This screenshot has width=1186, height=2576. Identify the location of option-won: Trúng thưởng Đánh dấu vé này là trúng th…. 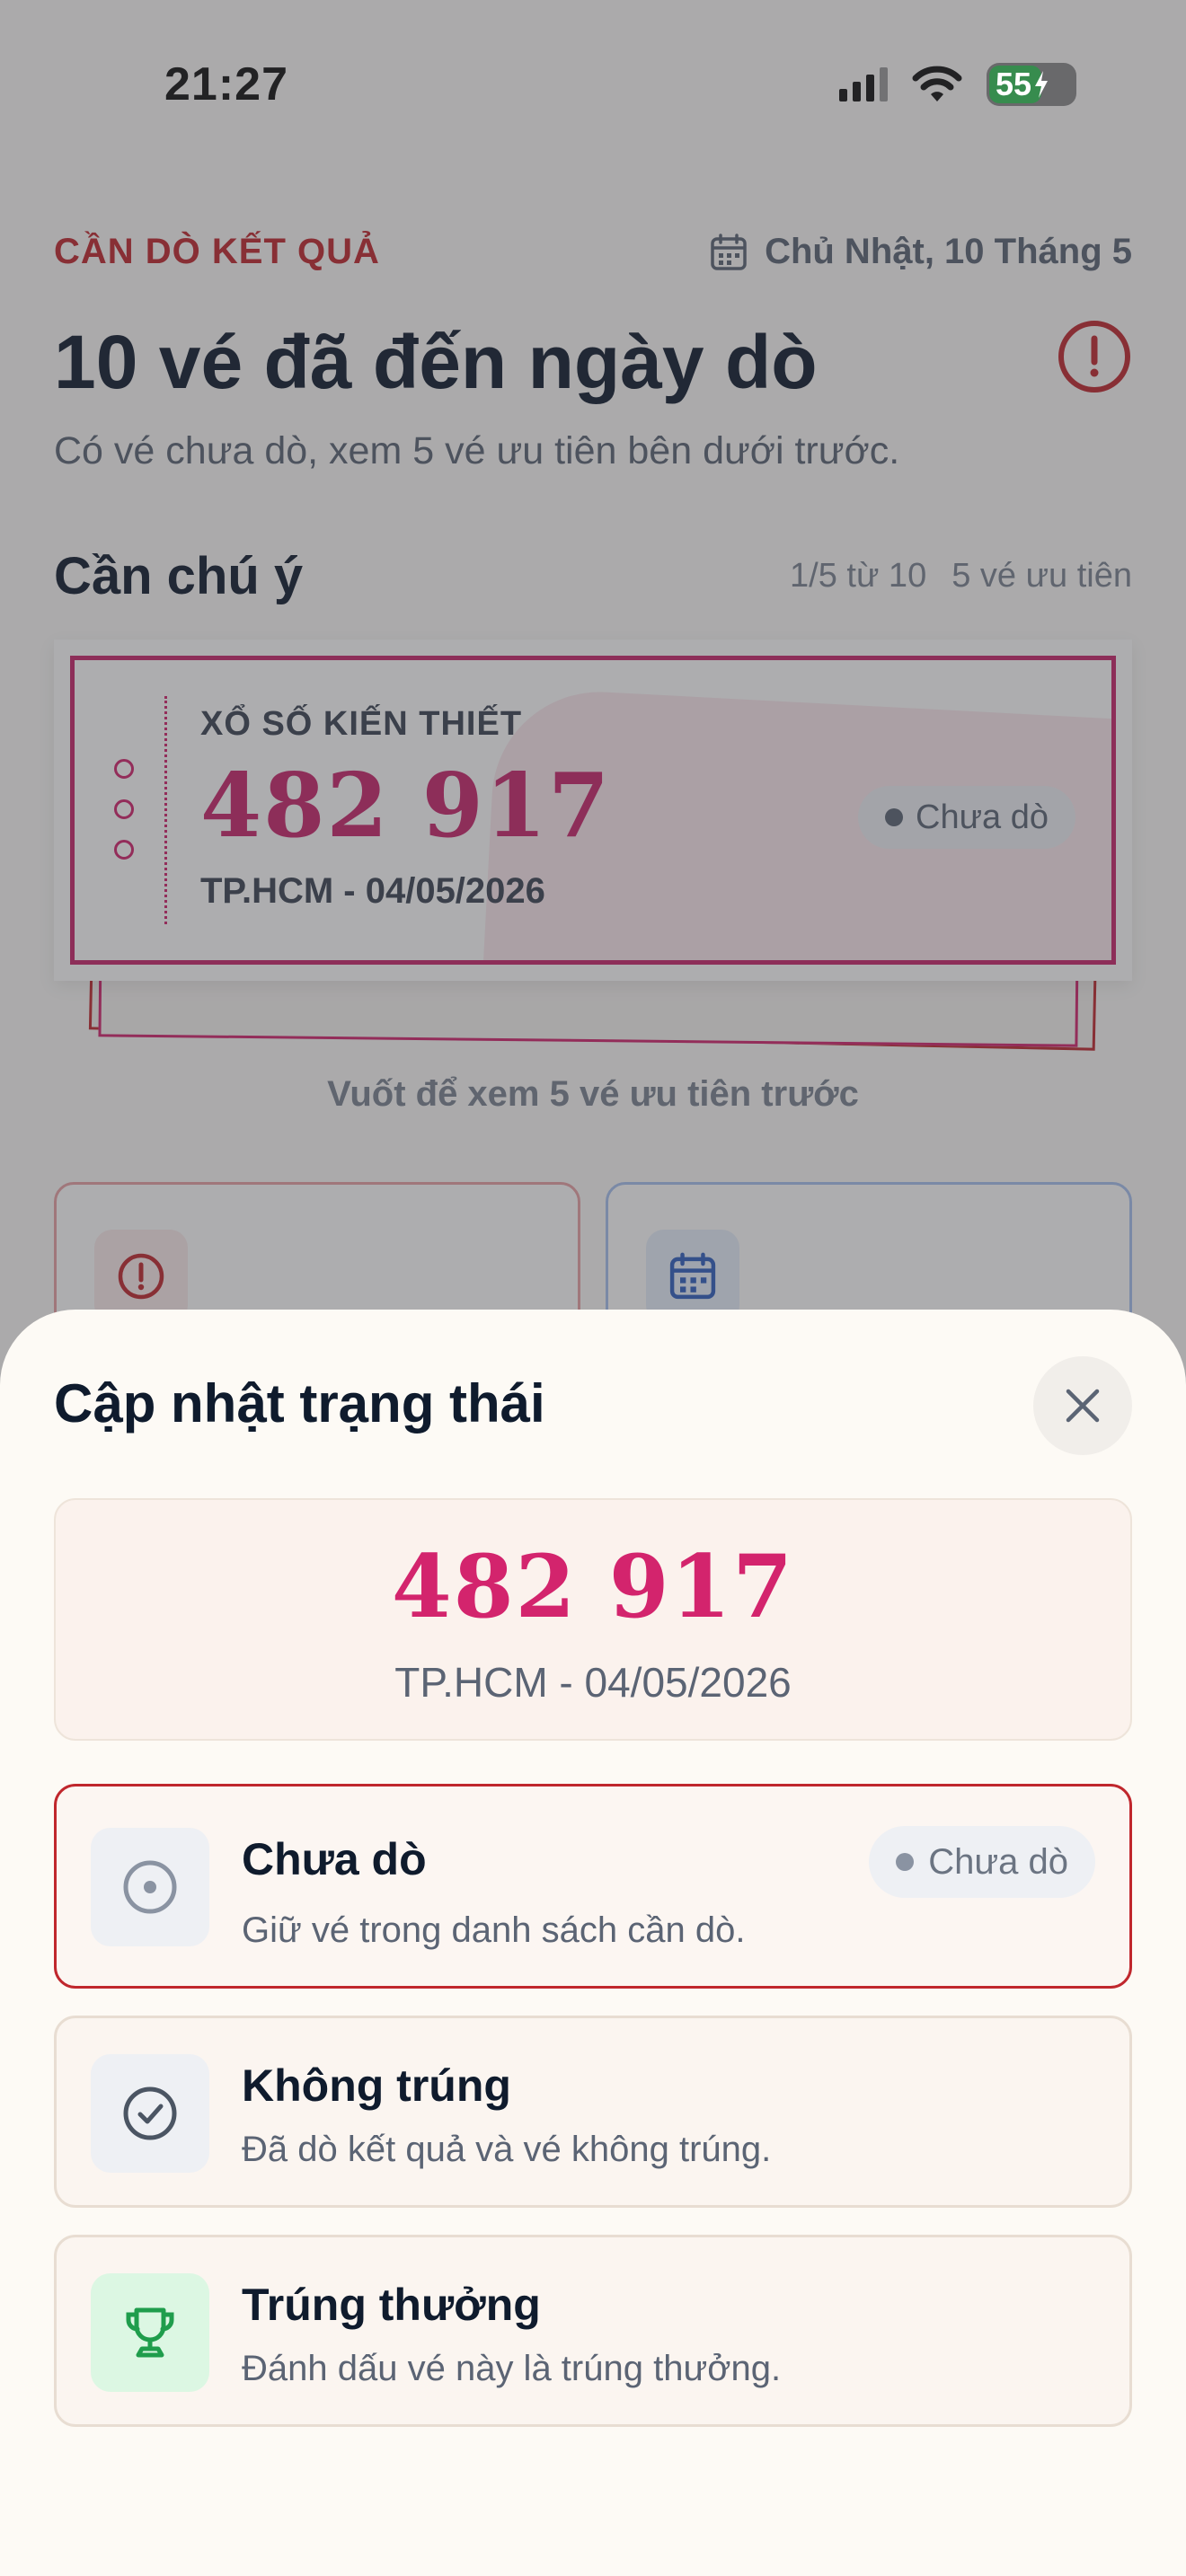
(593, 2331).